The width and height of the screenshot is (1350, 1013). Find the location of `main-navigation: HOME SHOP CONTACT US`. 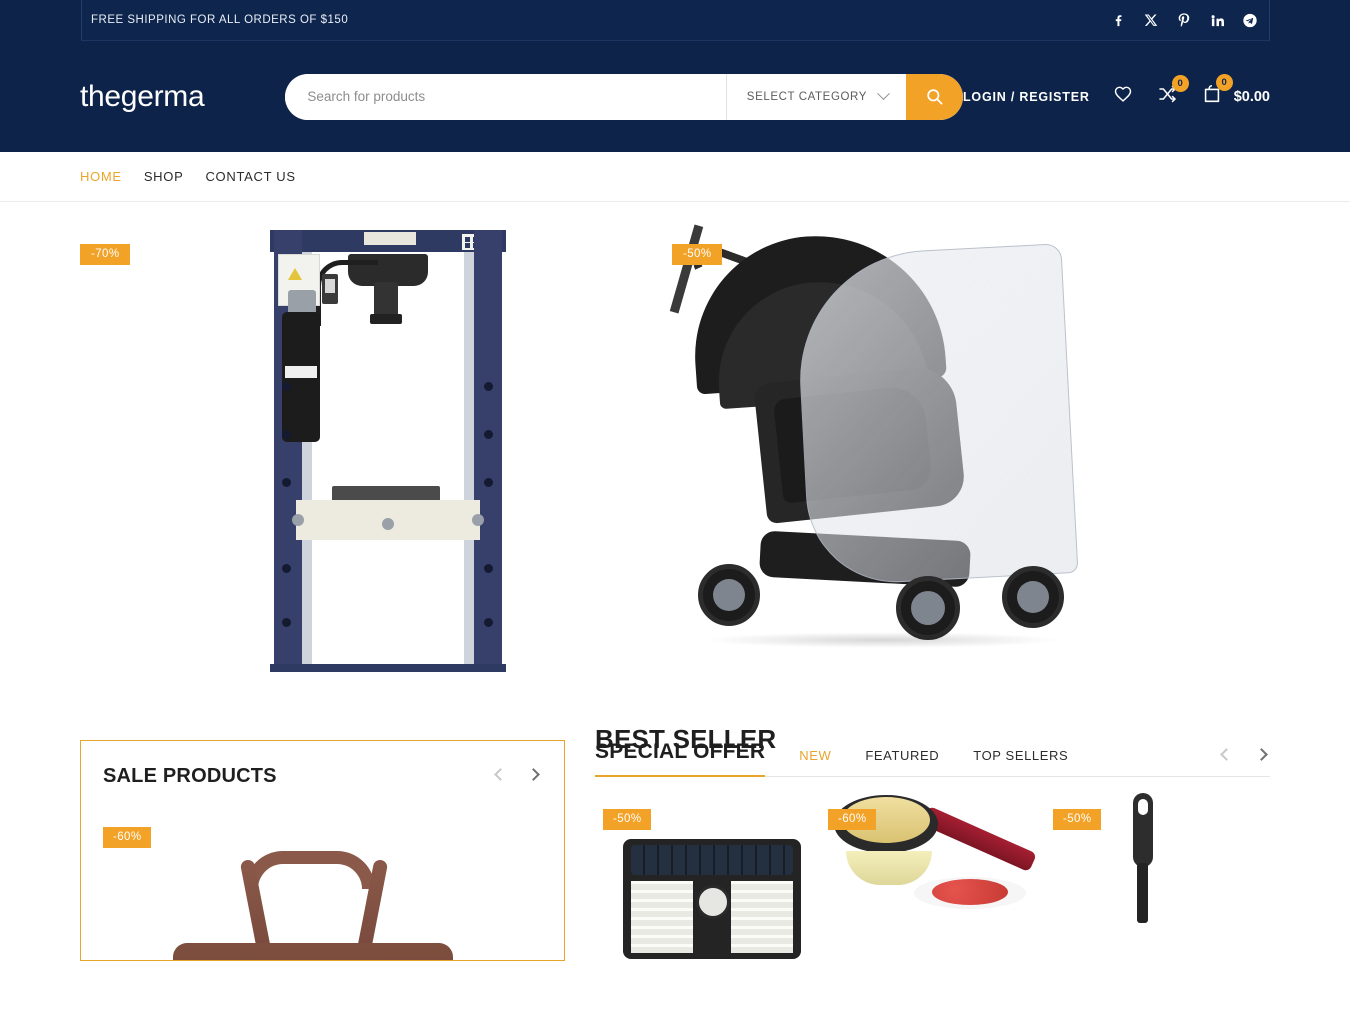

main-navigation: HOME SHOP CONTACT US is located at coordinates (675, 177).